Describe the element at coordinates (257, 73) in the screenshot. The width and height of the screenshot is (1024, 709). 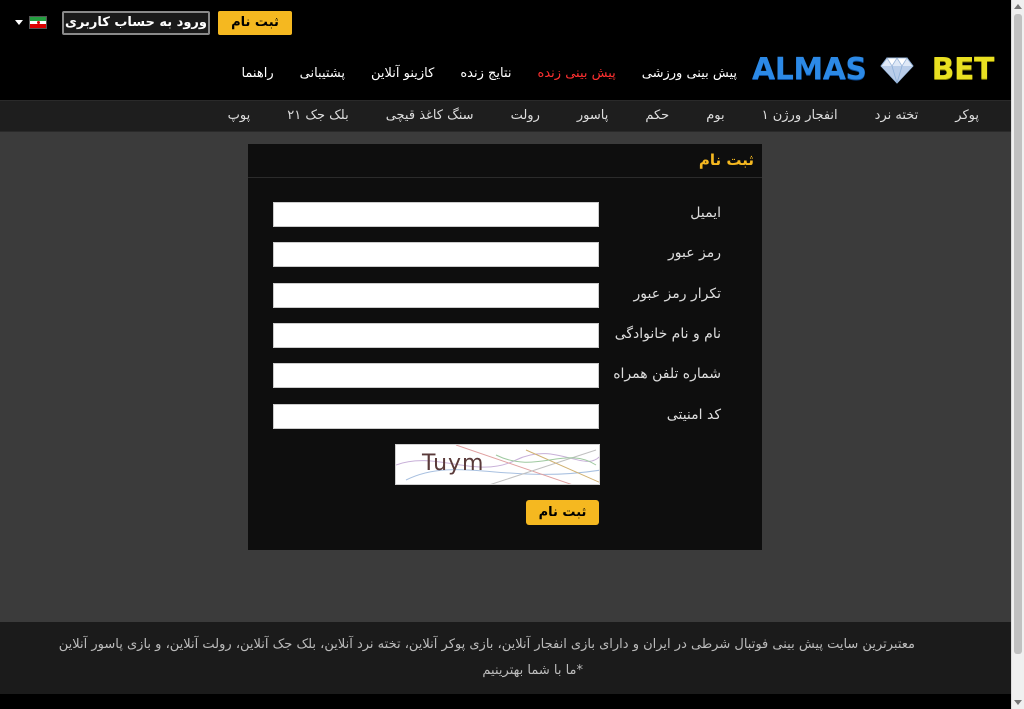
I see `nav-item-guide: راهنما` at that location.